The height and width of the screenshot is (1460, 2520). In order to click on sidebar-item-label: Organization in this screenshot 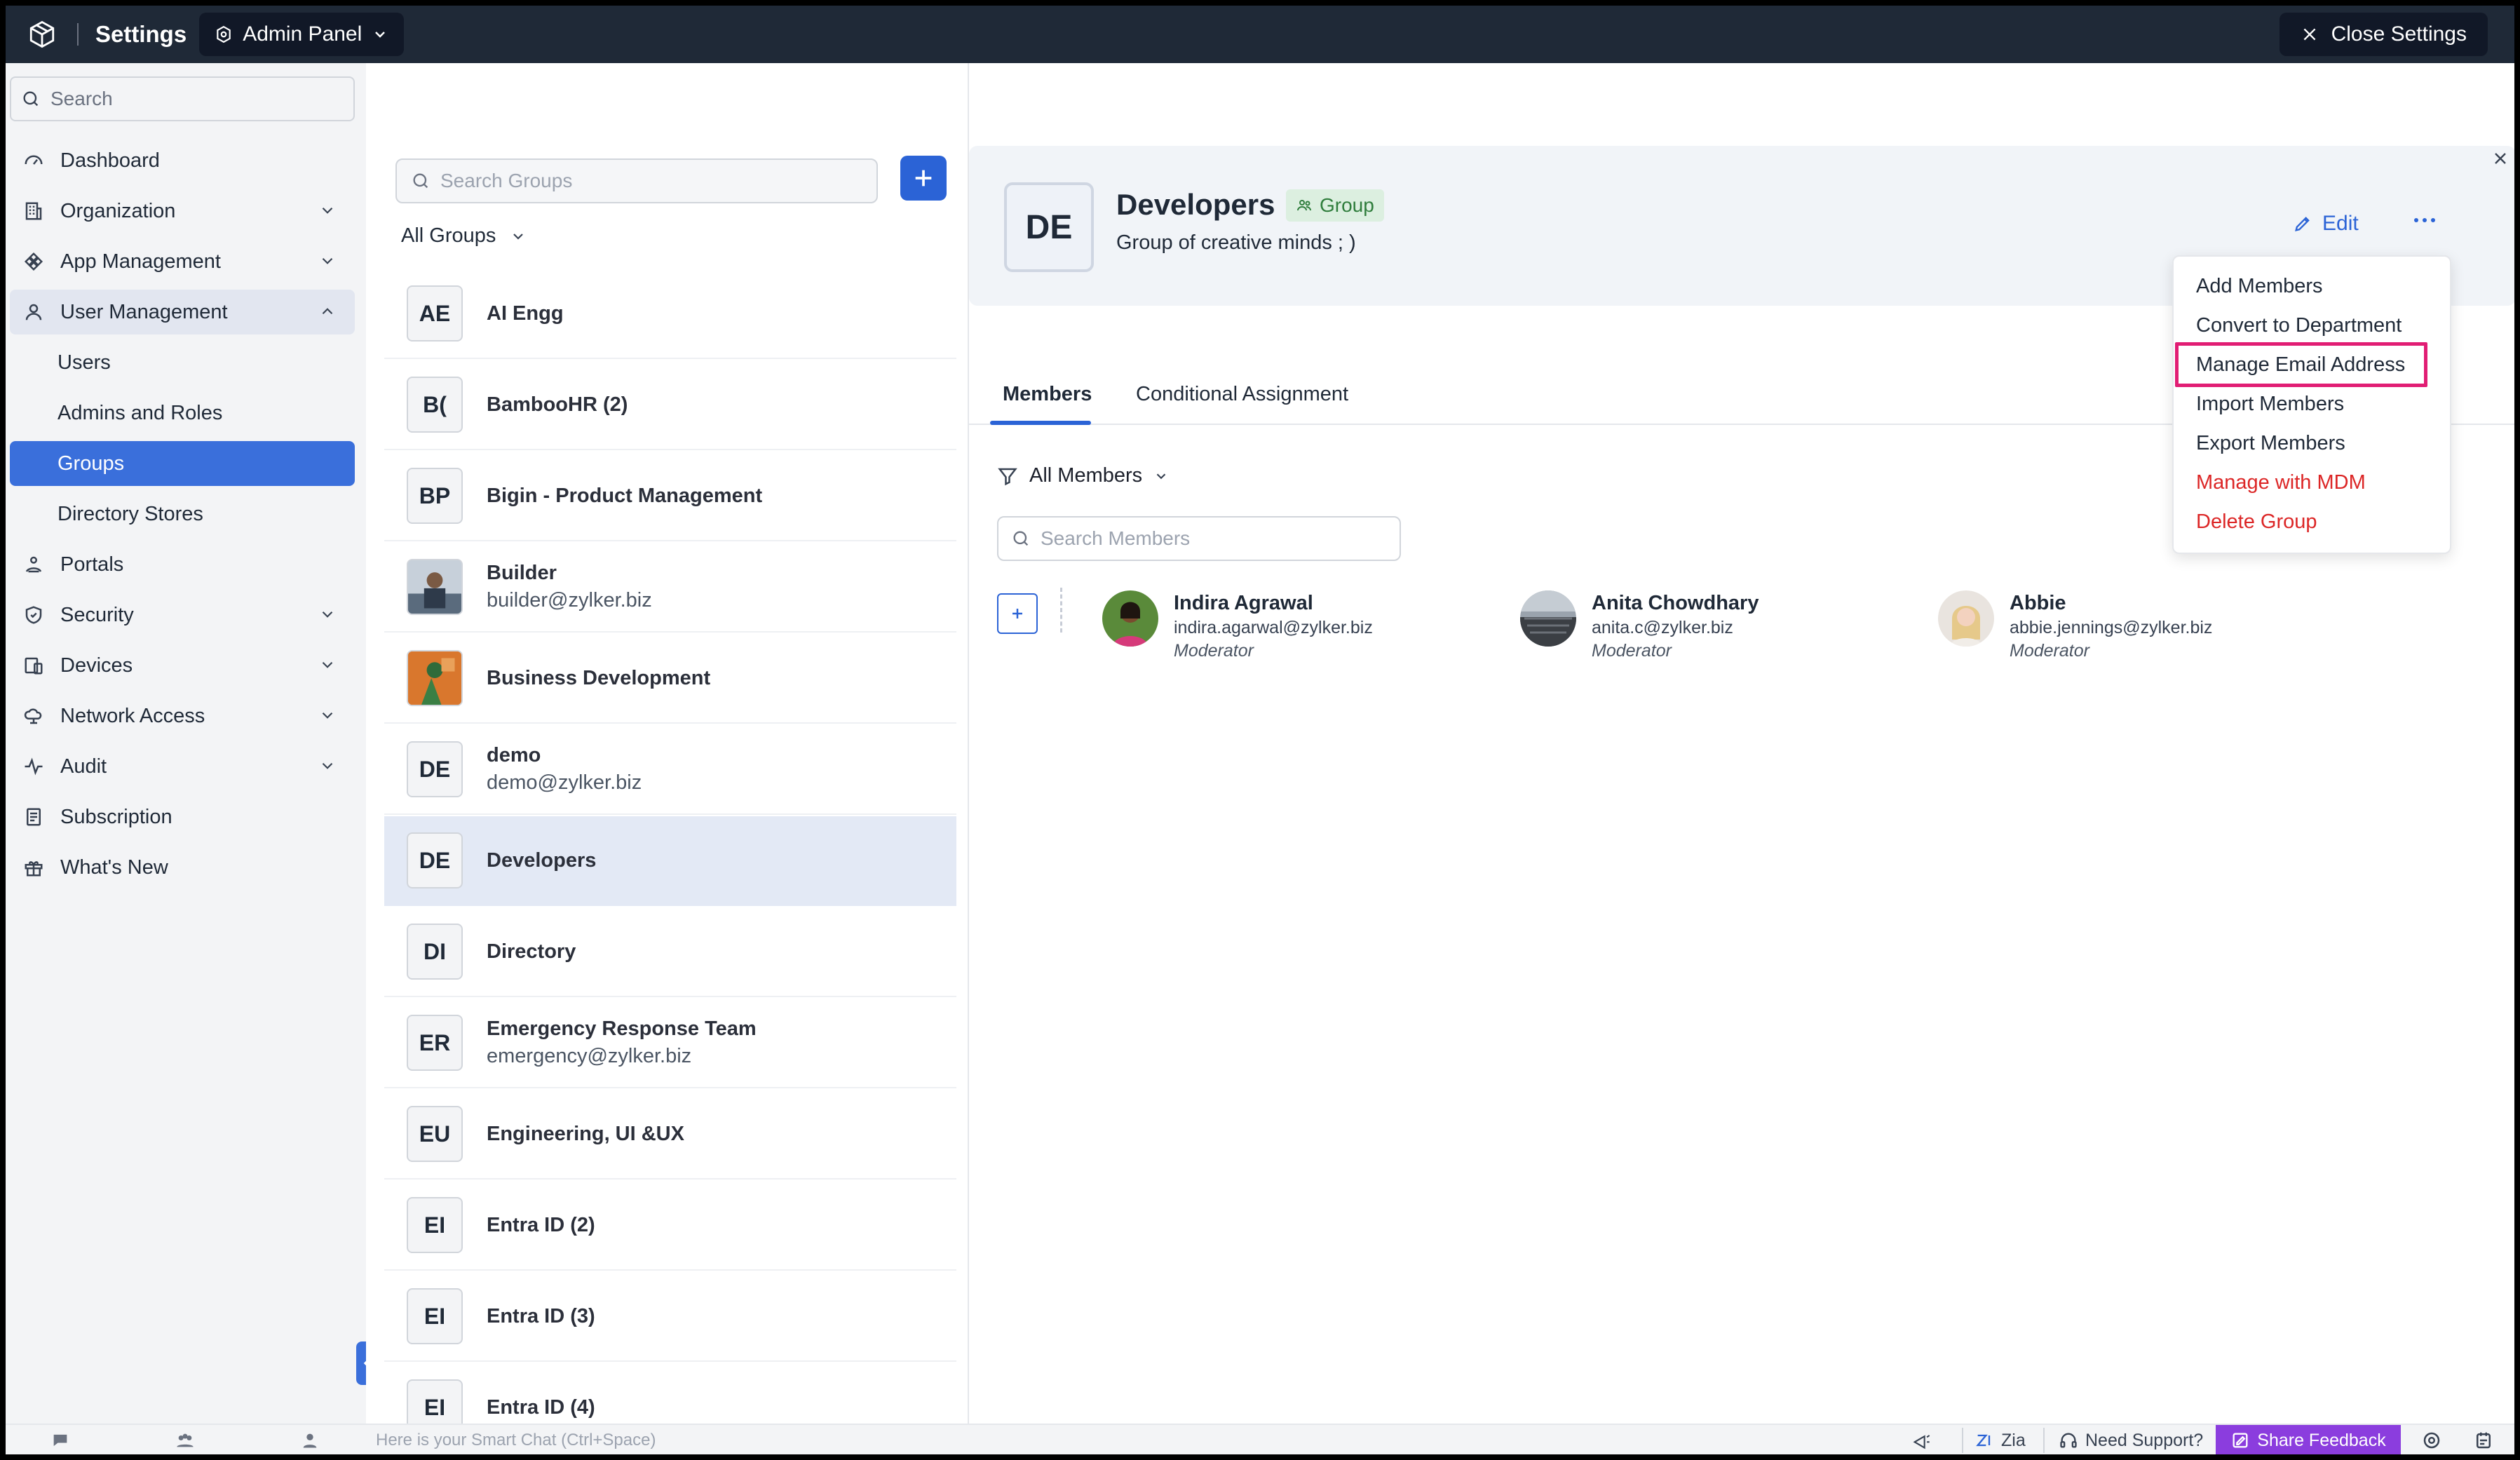, I will do `click(118, 210)`.